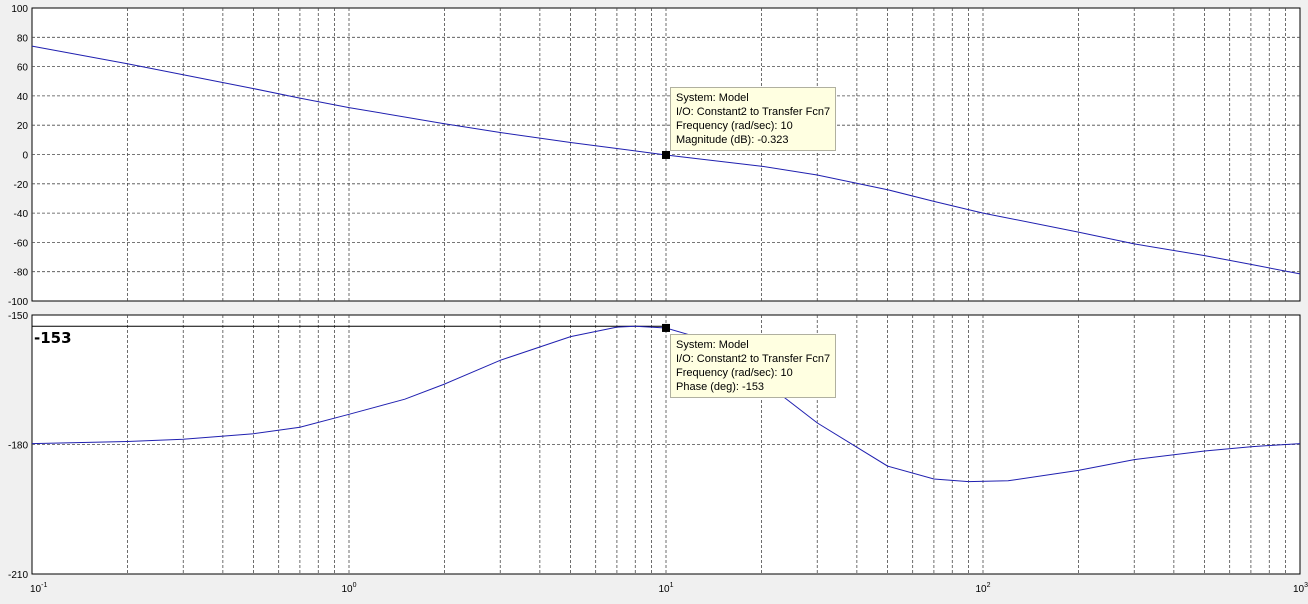 The width and height of the screenshot is (1308, 604). Describe the element at coordinates (348, 588) in the screenshot. I see `xtick-label: 100` at that location.